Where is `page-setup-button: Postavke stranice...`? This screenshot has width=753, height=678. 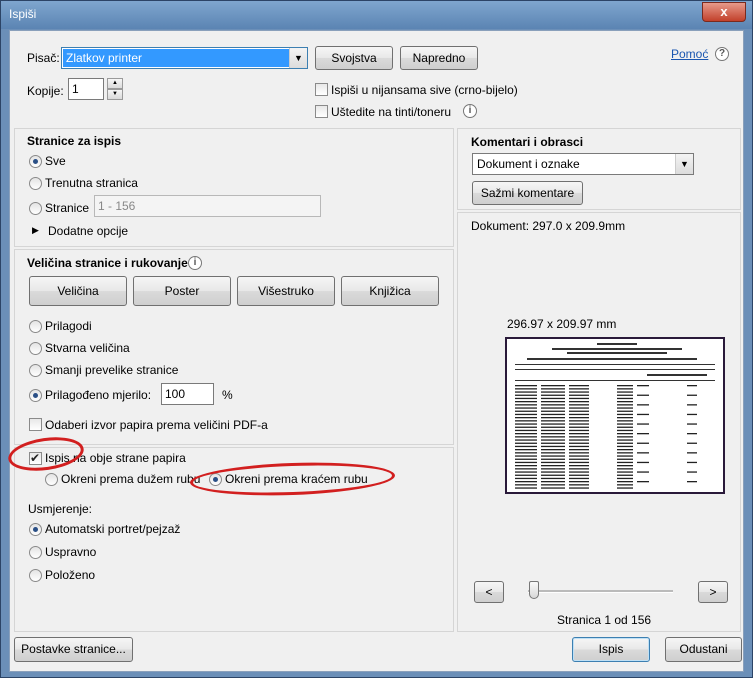 page-setup-button: Postavke stranice... is located at coordinates (73, 649).